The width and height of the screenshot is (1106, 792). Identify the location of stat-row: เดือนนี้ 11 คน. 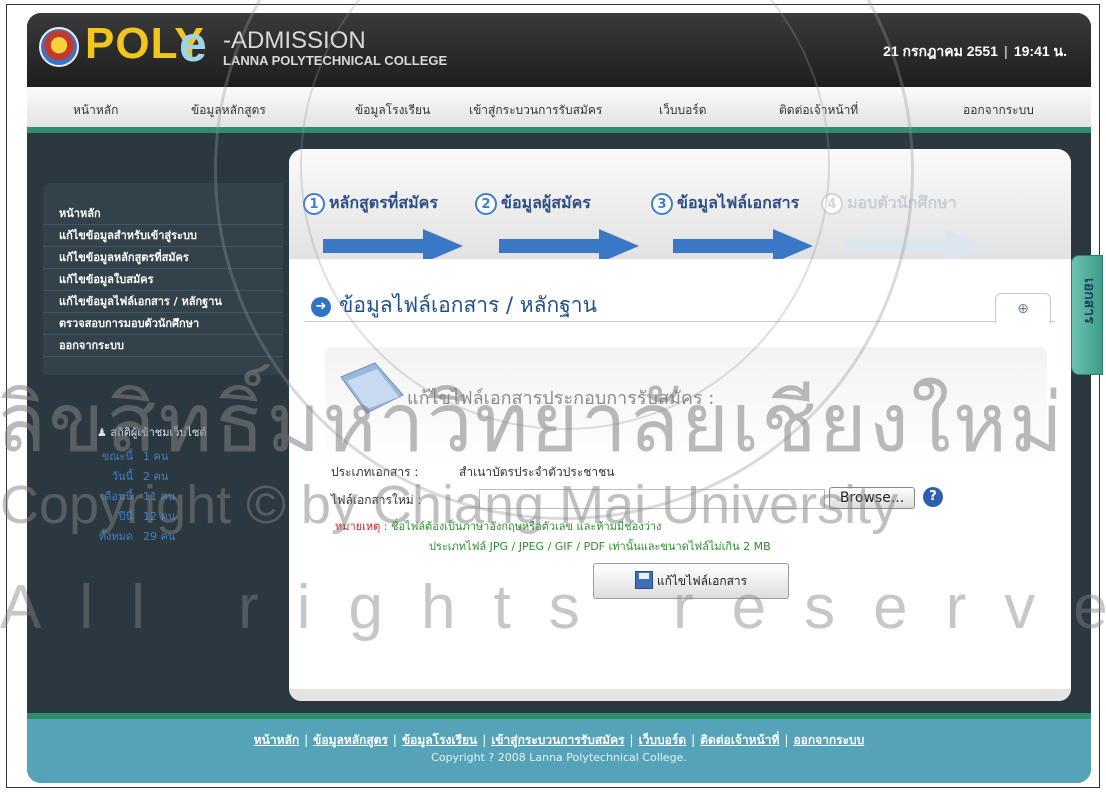
(163, 497).